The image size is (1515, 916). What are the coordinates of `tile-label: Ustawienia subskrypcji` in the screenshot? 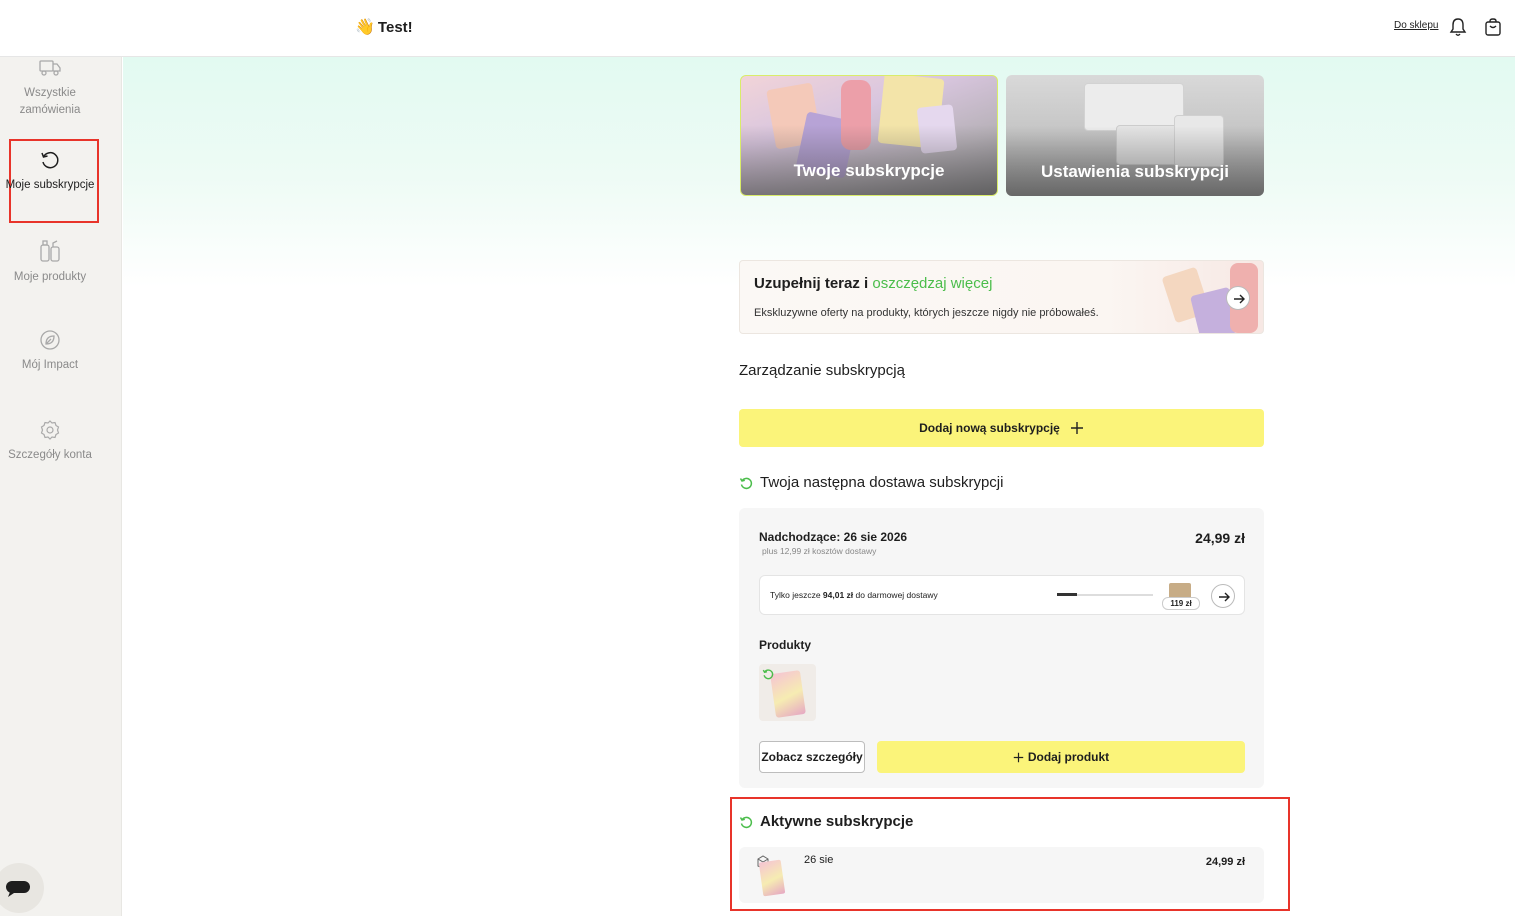 It's located at (1135, 171).